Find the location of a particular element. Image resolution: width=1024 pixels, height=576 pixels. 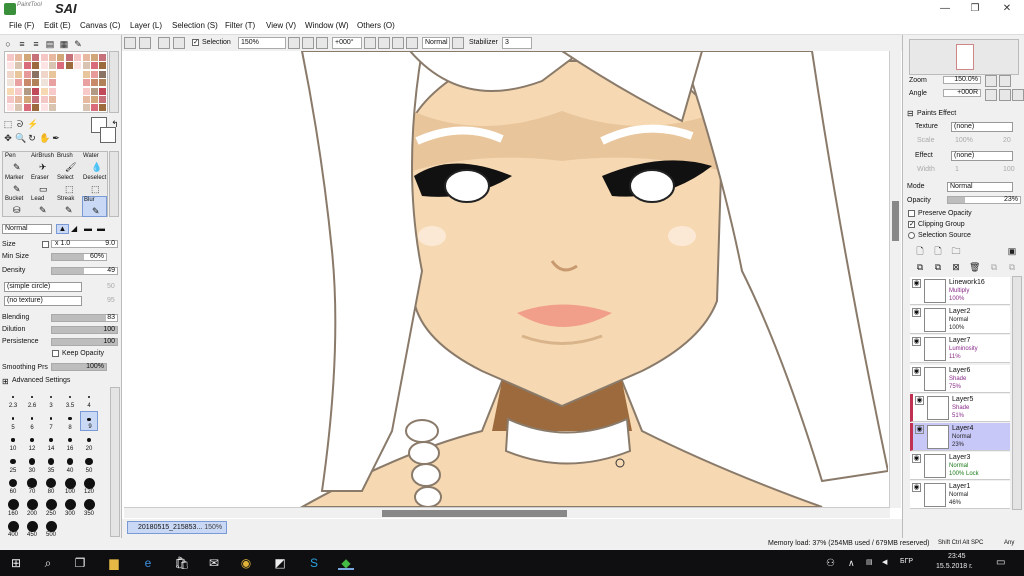

navigator-preview is located at coordinates (964, 57).